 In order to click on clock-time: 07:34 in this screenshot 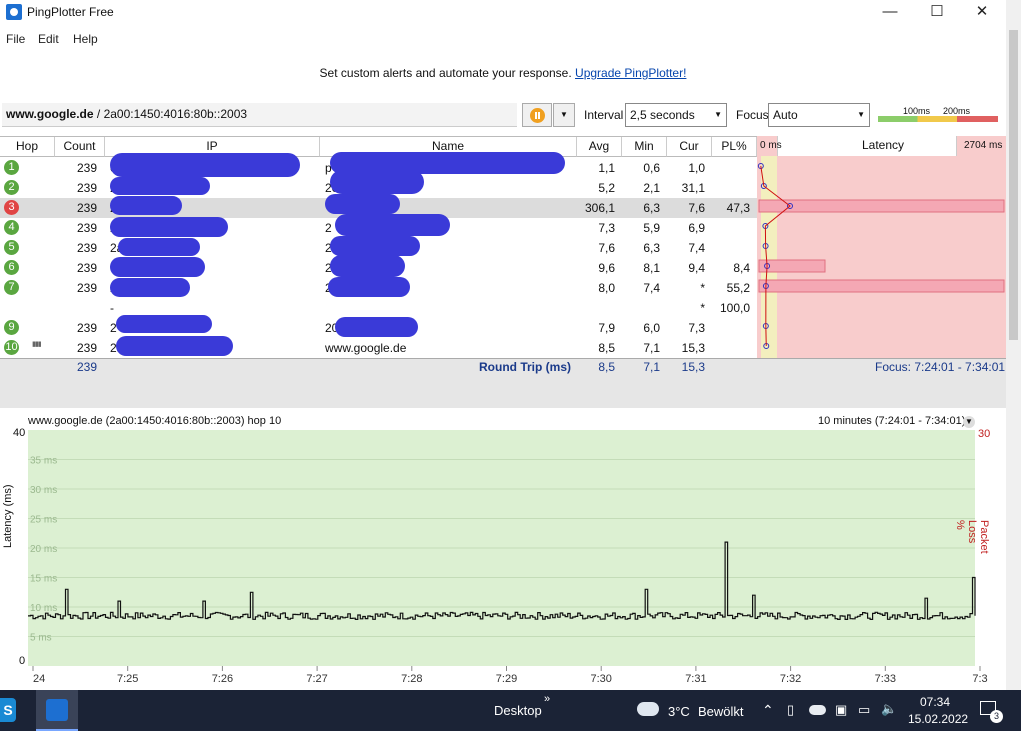, I will do `click(935, 702)`.